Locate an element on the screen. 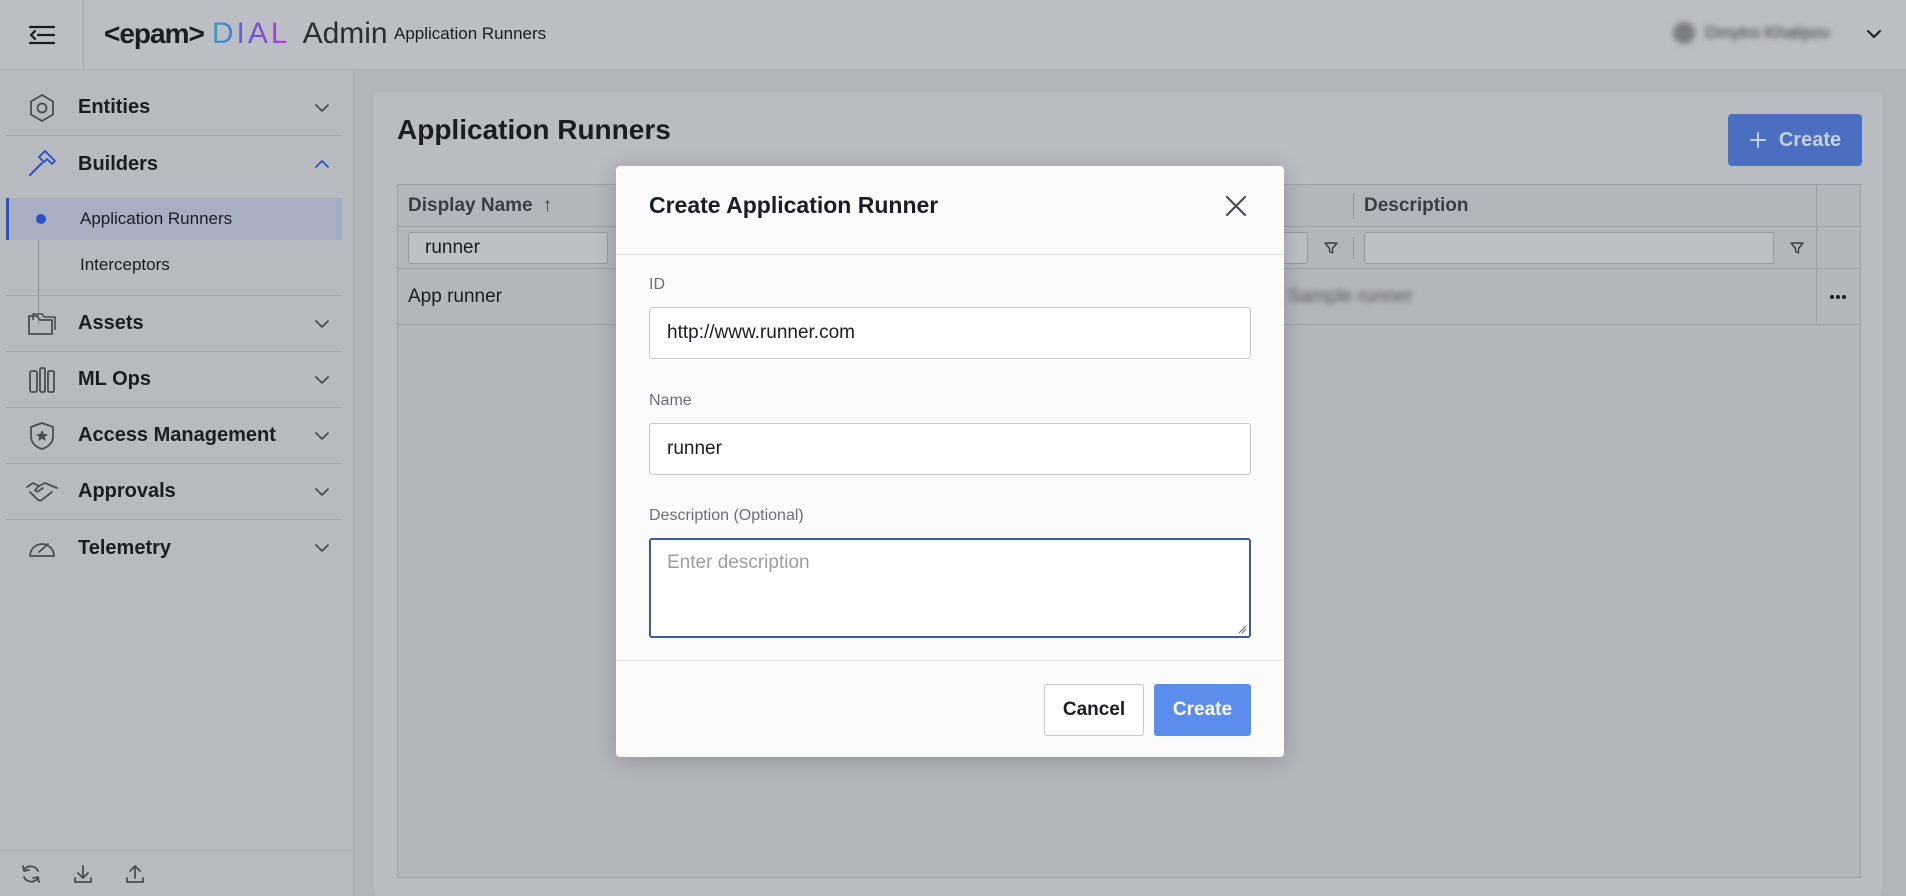 The image size is (1906, 896). create-button: Create is located at coordinates (1202, 710).